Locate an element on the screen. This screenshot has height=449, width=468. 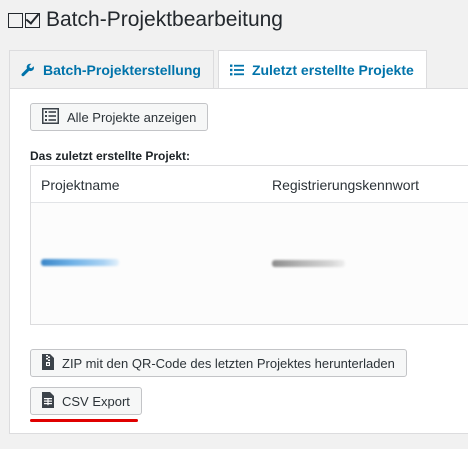
show-all-projects-label: Alle Projekte anzeigen is located at coordinates (132, 117).